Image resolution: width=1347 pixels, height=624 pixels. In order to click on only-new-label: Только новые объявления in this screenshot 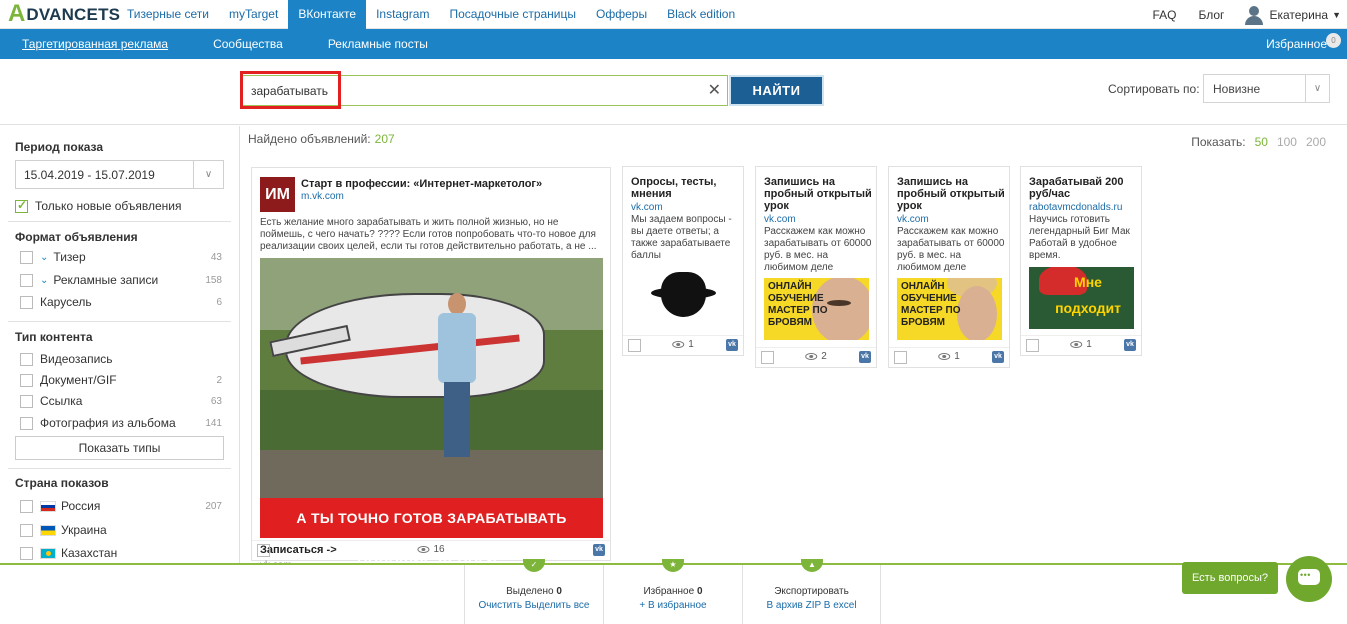, I will do `click(108, 206)`.